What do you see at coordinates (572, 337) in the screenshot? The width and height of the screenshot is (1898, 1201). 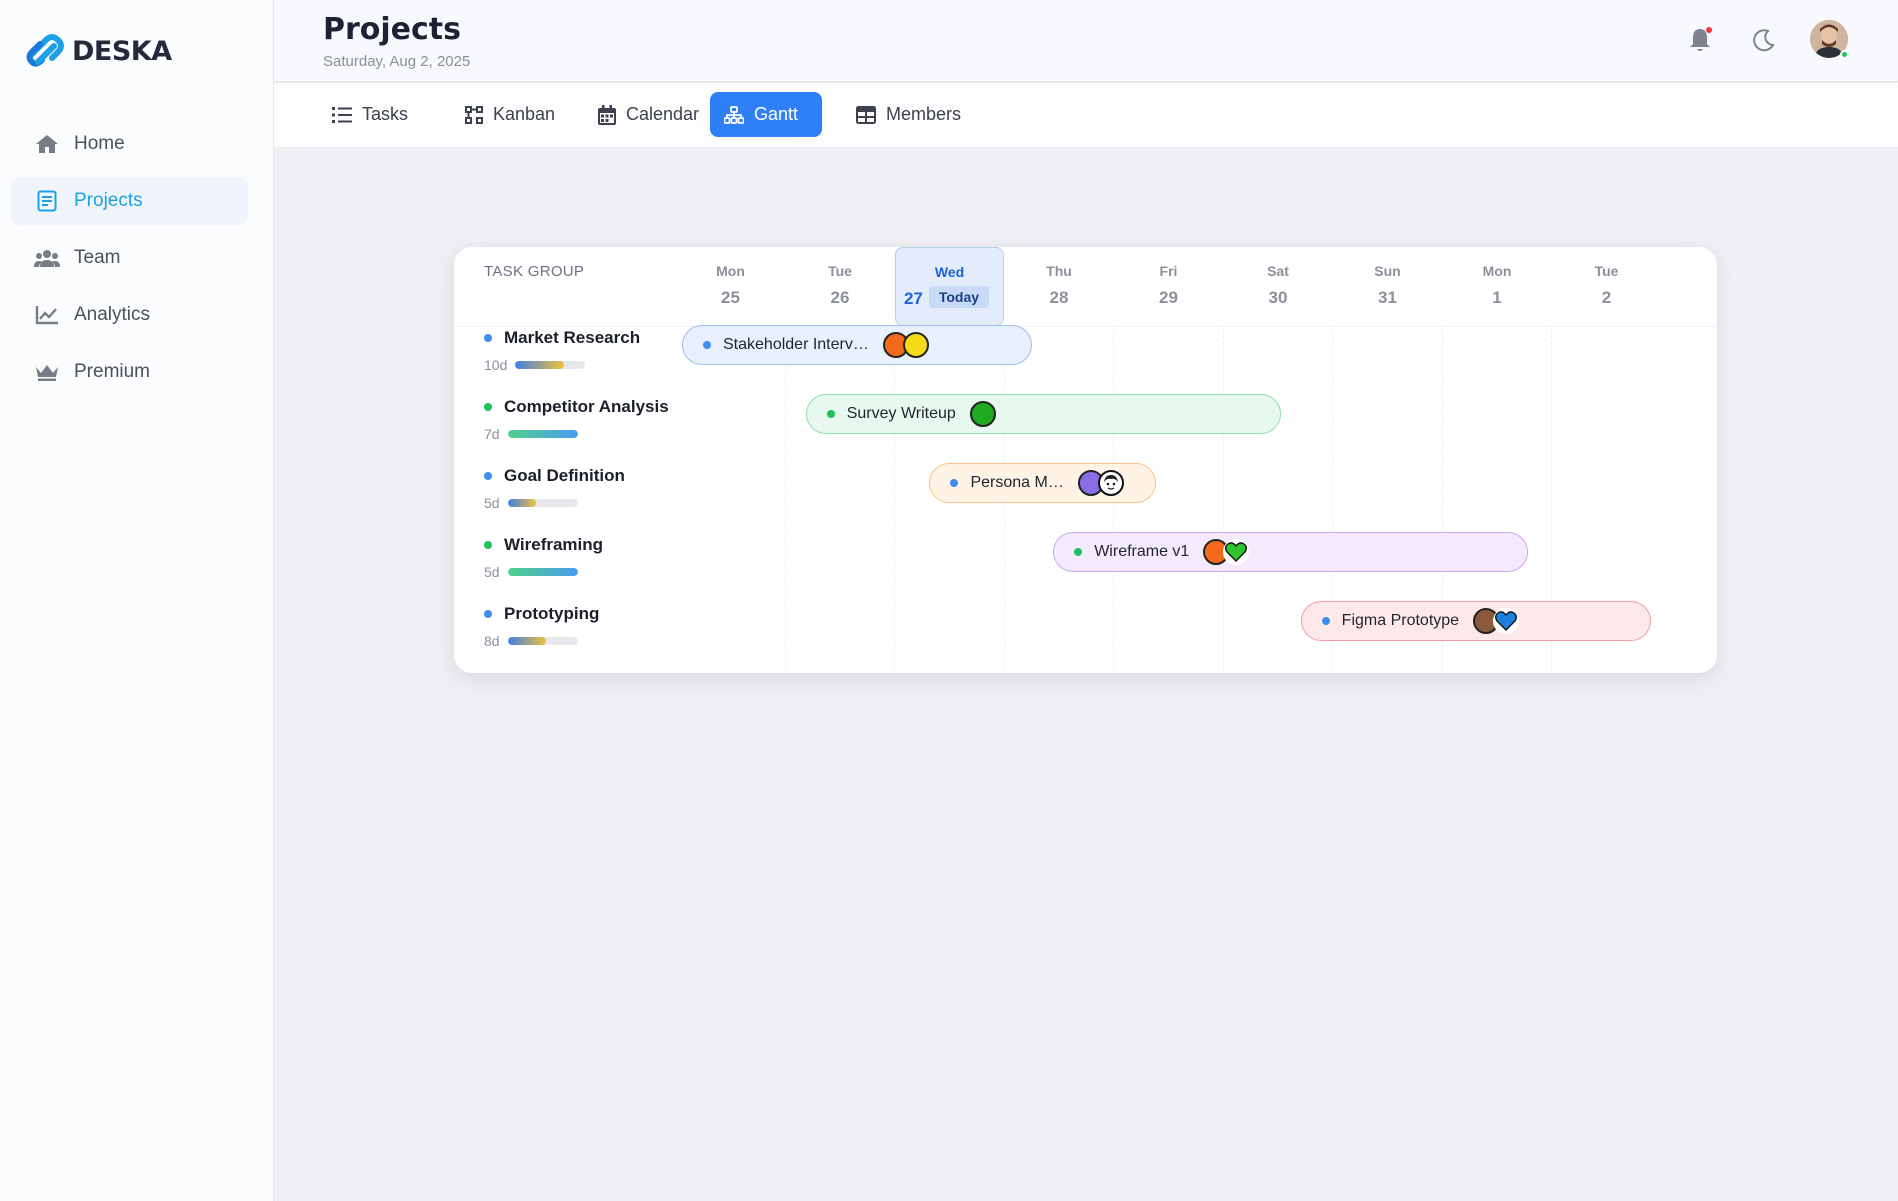 I see `task-group-label: Market Research` at bounding box center [572, 337].